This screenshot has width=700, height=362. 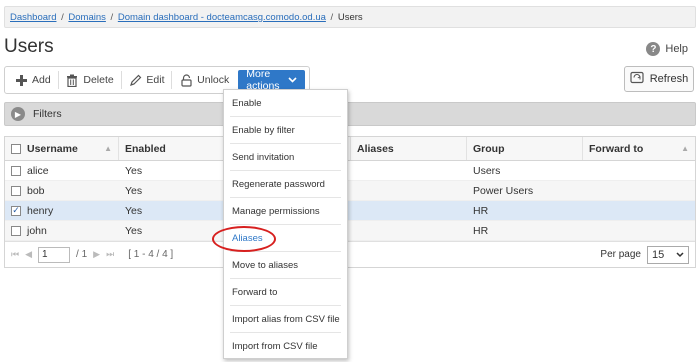 I want to click on add-label: Add, so click(x=41, y=80).